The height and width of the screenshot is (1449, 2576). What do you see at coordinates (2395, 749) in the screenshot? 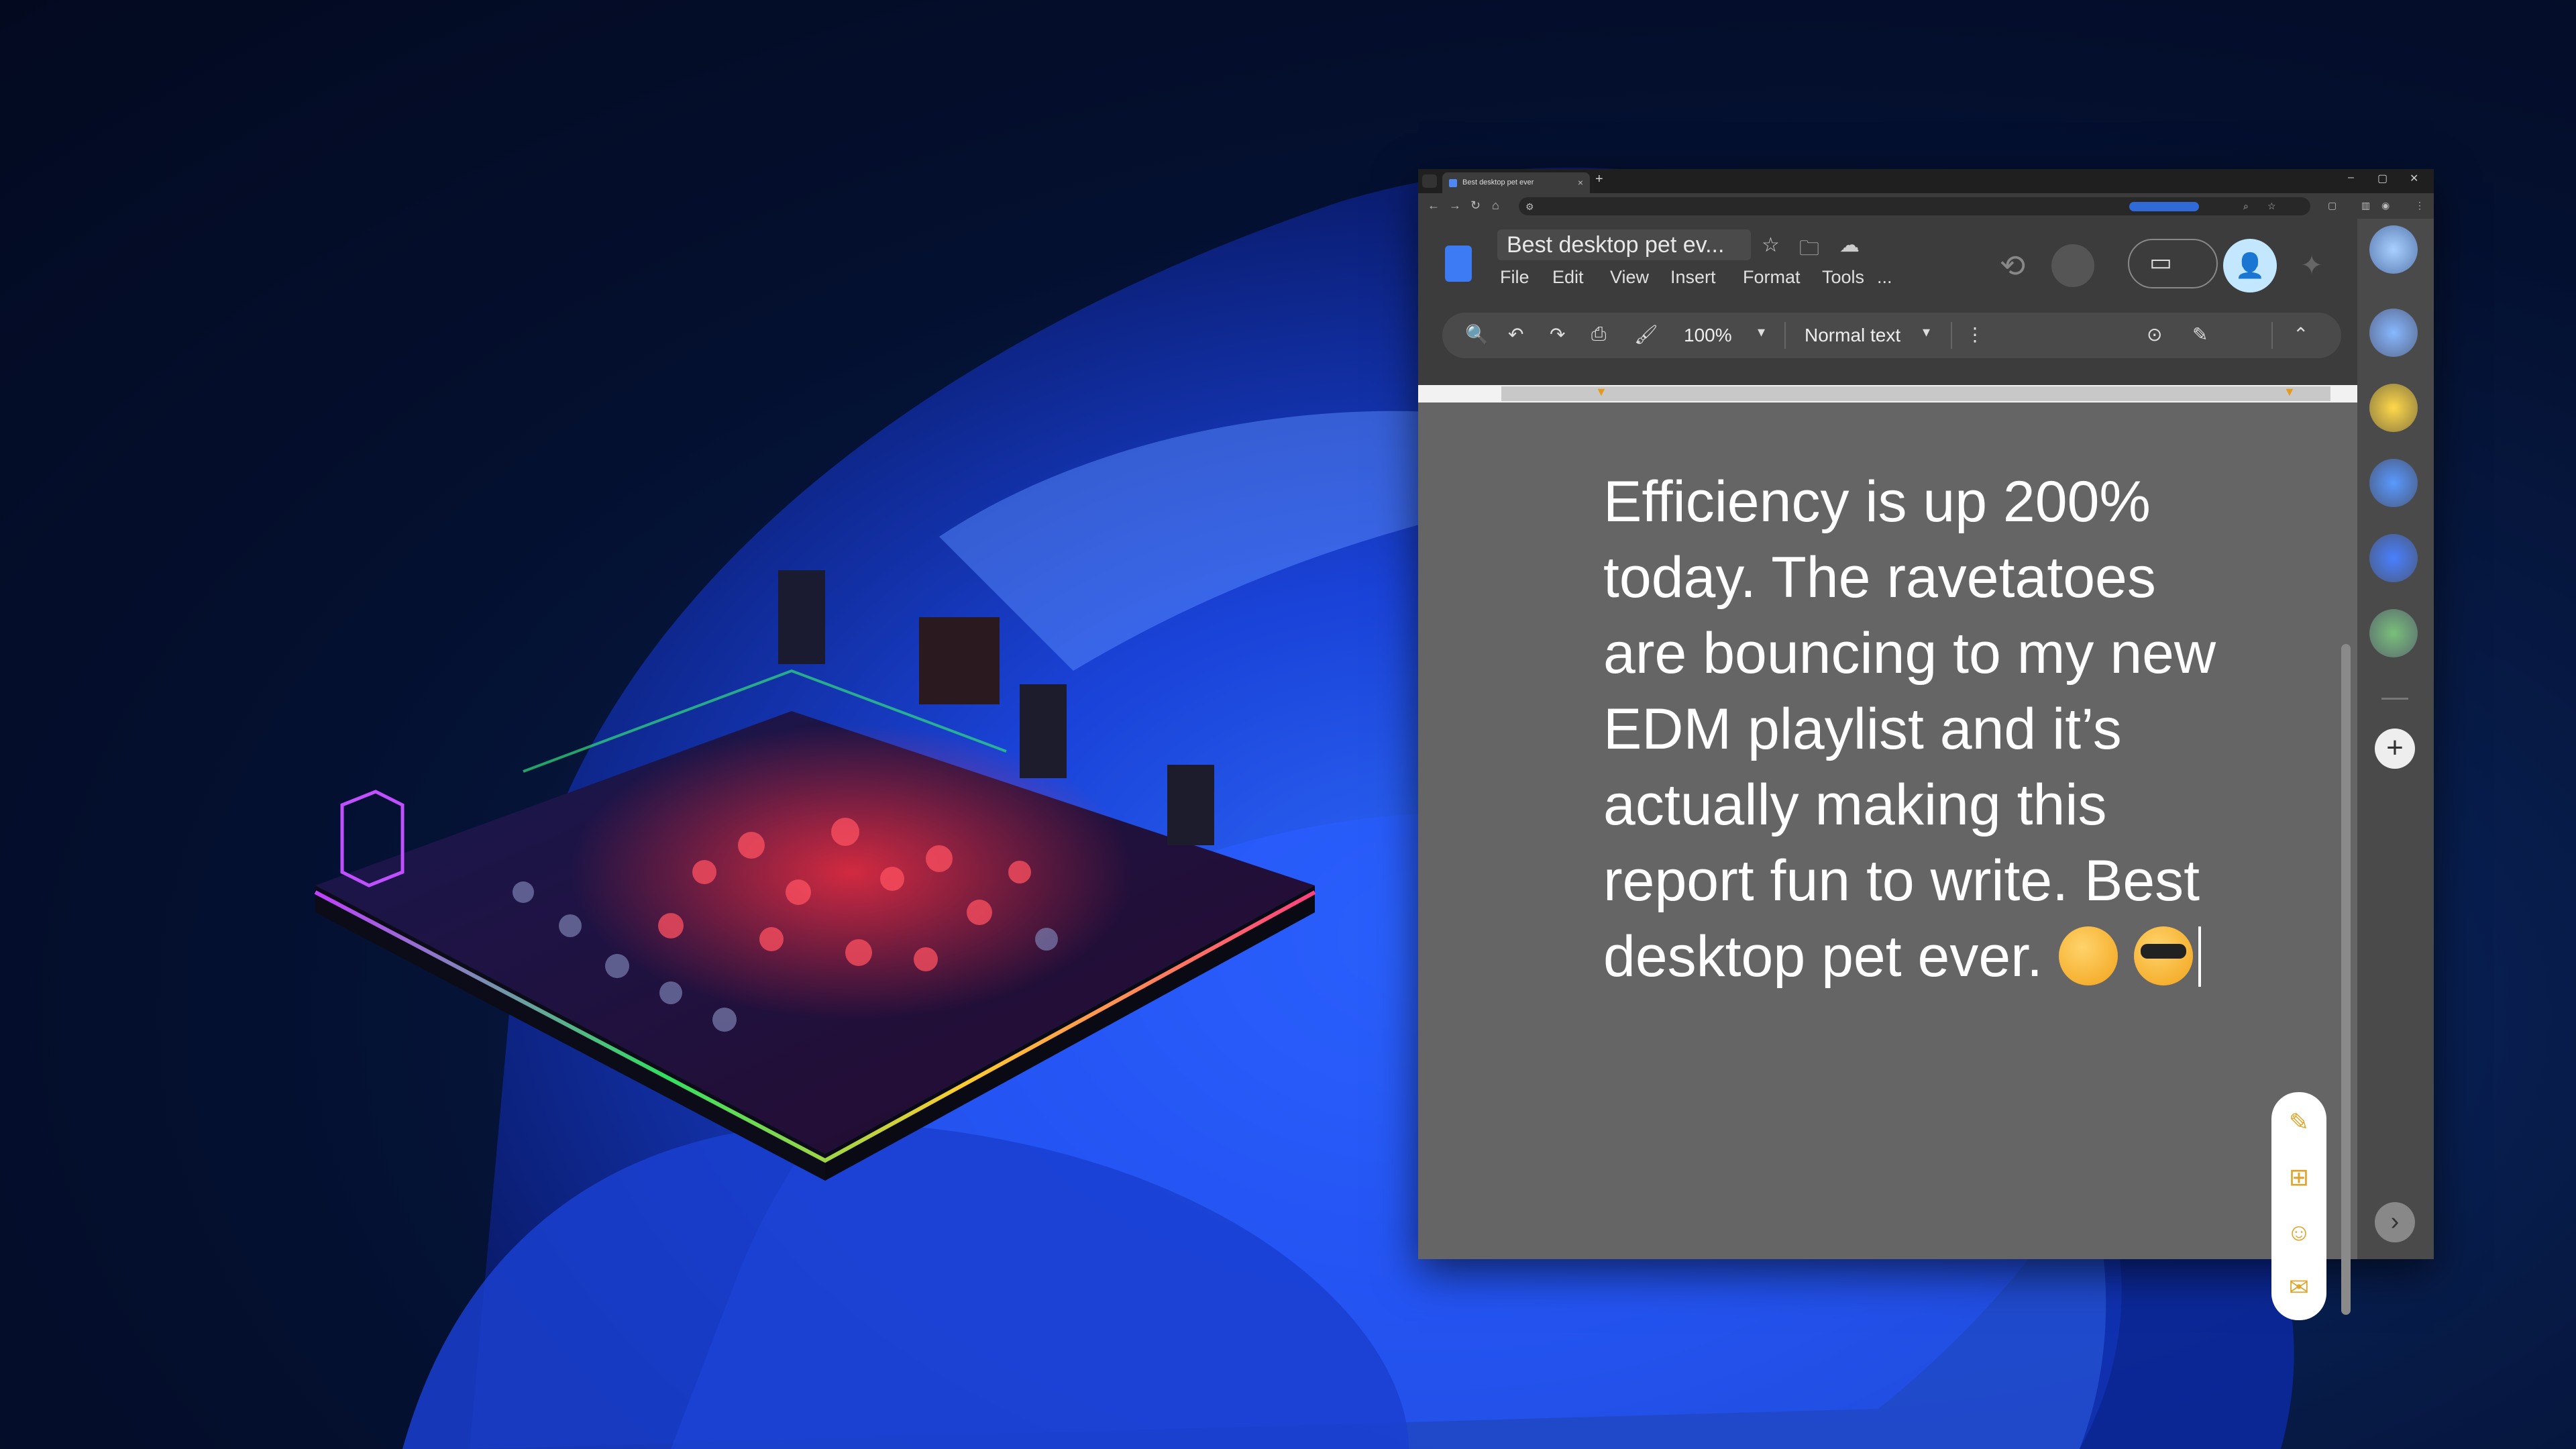
I see `add-addon-button: +` at bounding box center [2395, 749].